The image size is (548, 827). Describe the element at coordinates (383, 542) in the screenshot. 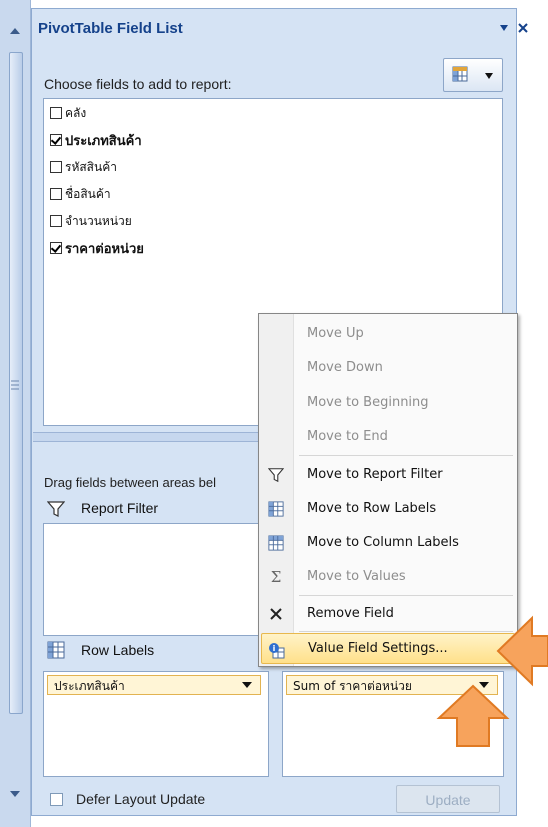

I see `menu-item-label: Move to Column Labels` at that location.